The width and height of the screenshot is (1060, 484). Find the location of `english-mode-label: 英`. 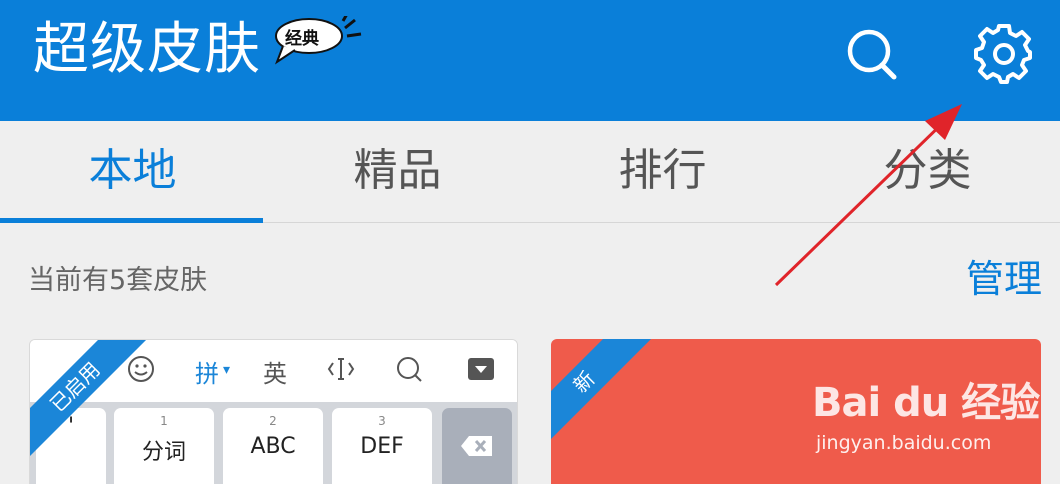

english-mode-label: 英 is located at coordinates (275, 374).